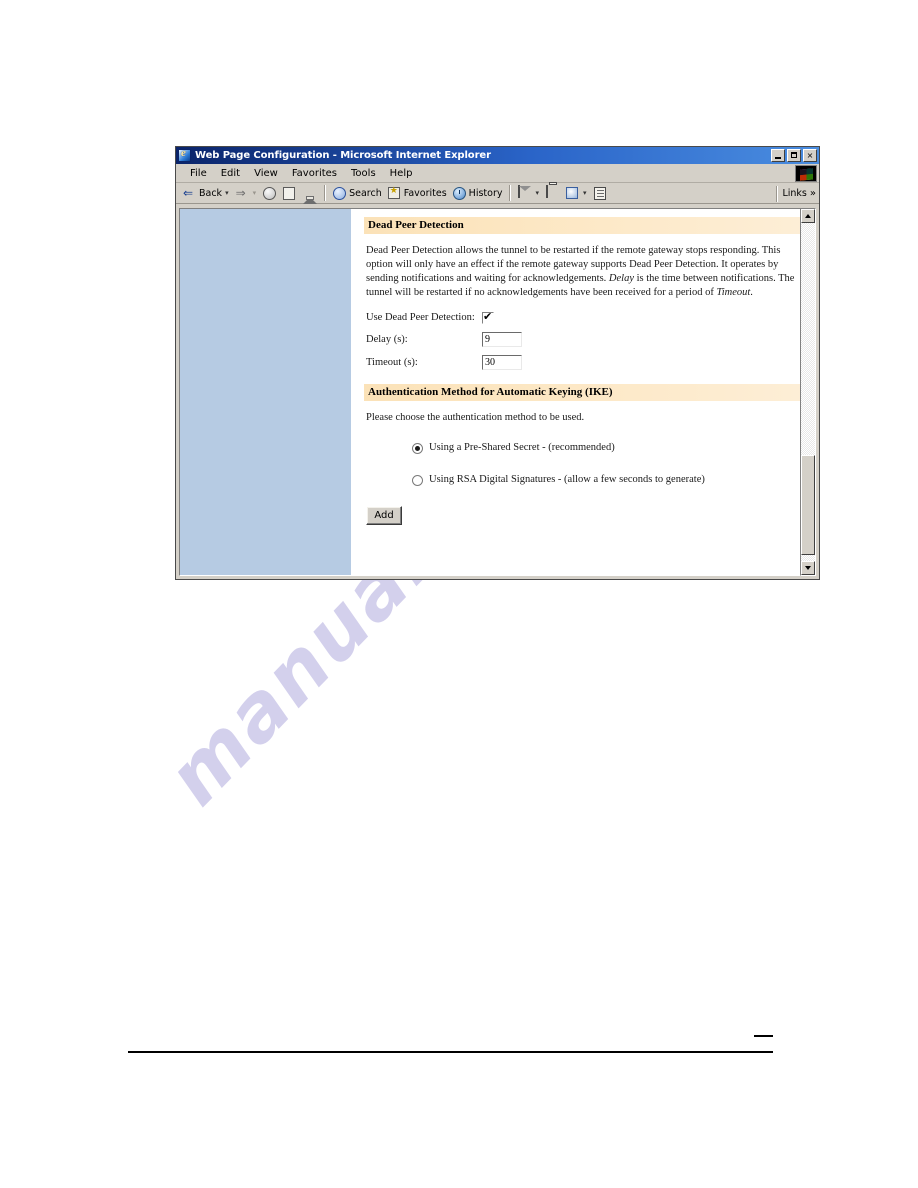 The image size is (918, 1188). I want to click on minimize-button, so click(778, 155).